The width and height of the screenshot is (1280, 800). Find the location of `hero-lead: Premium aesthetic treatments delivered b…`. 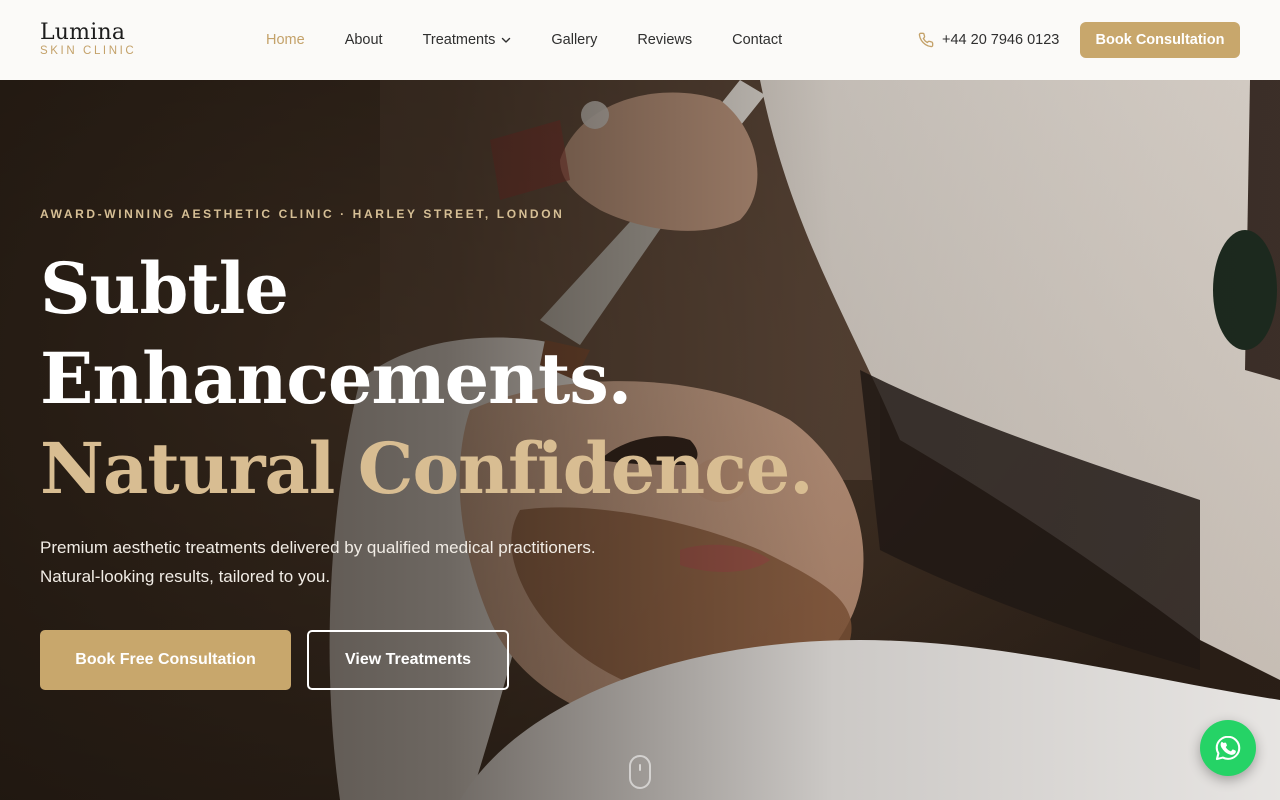

hero-lead: Premium aesthetic treatments delivered b… is located at coordinates (318, 562).